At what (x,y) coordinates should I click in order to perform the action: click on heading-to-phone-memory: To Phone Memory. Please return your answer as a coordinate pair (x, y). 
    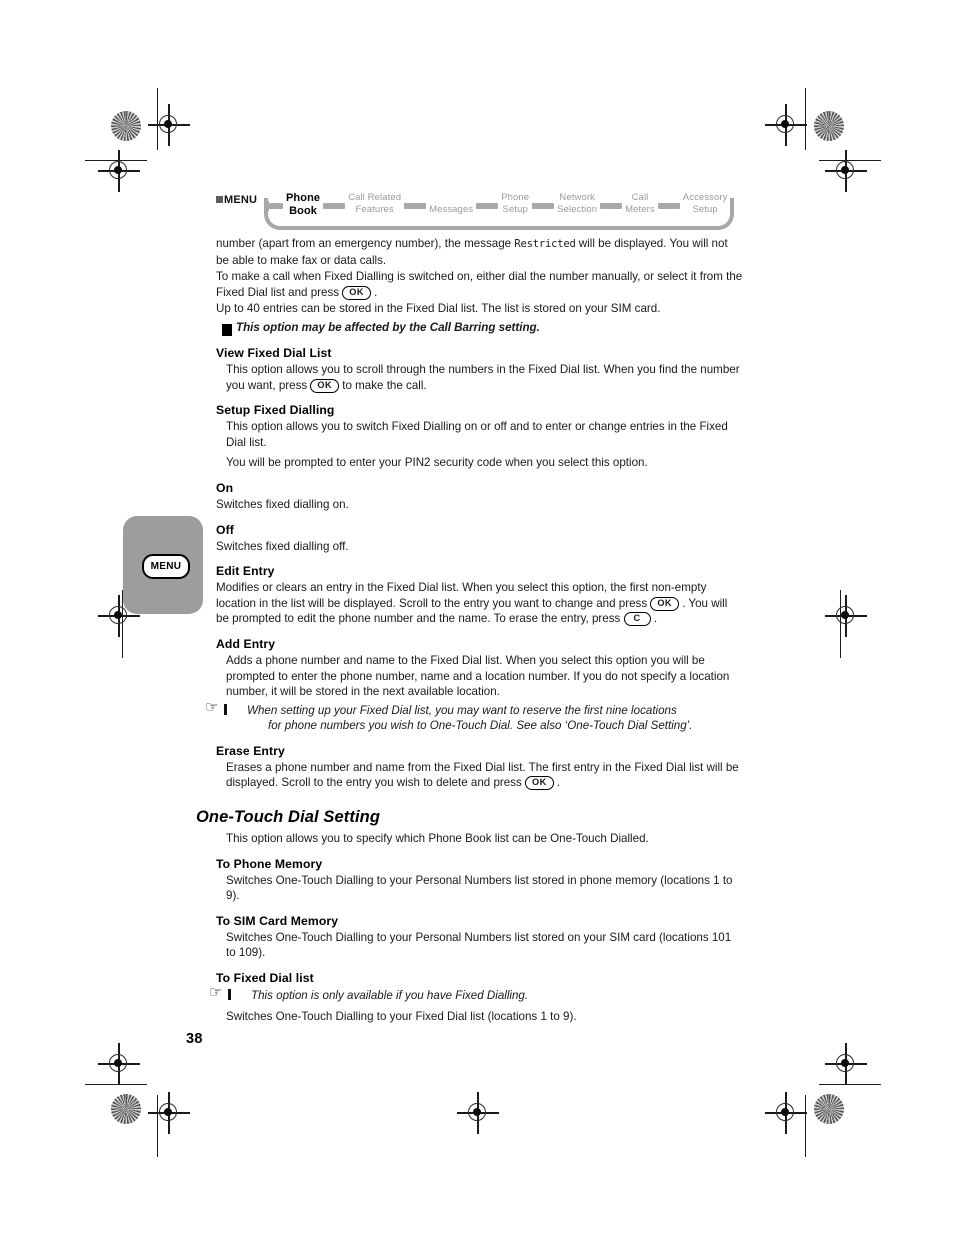
    Looking at the image, I should click on (269, 863).